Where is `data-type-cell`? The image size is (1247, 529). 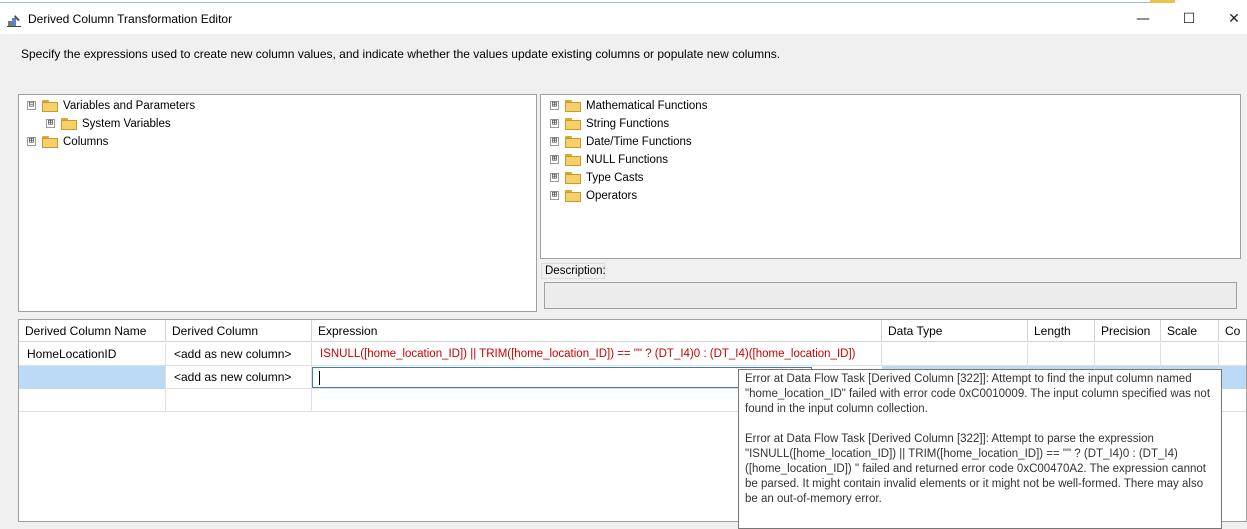 data-type-cell is located at coordinates (955, 354).